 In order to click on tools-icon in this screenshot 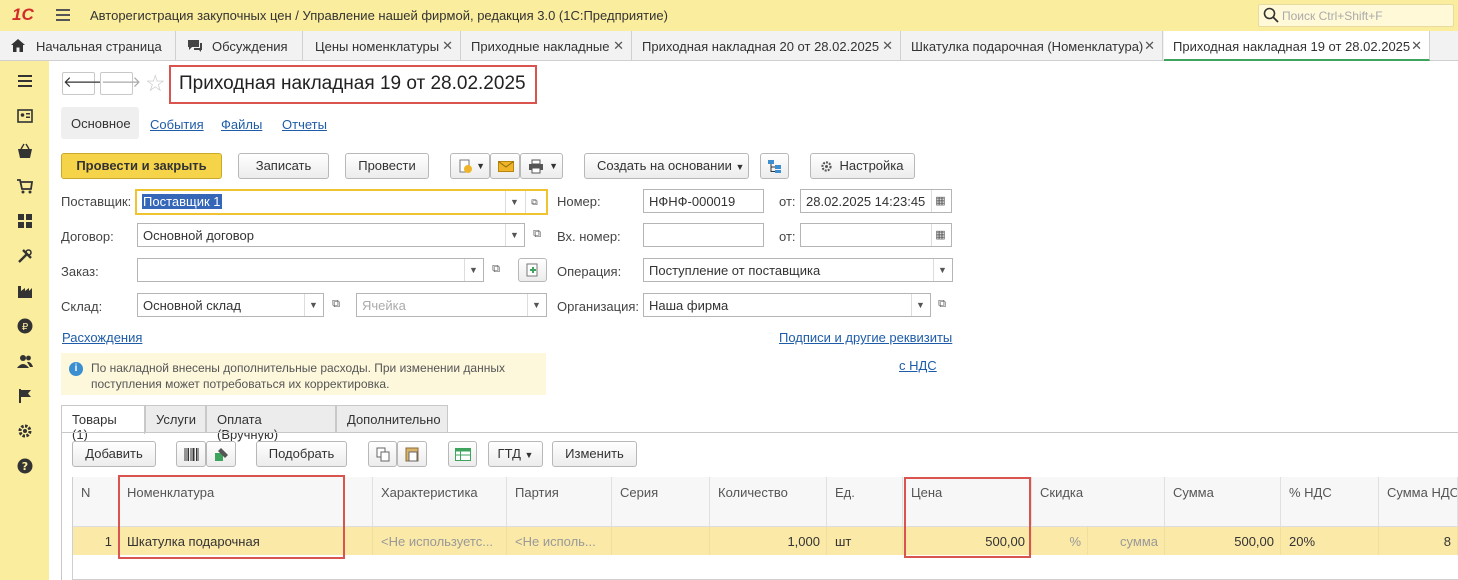, I will do `click(25, 256)`.